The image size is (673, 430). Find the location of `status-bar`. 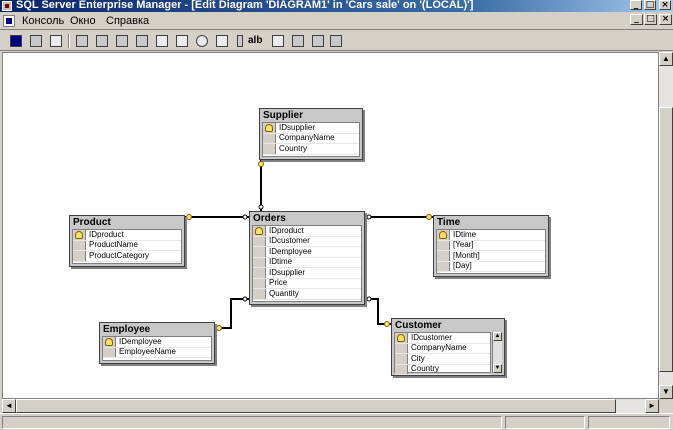

status-bar is located at coordinates (336, 421).